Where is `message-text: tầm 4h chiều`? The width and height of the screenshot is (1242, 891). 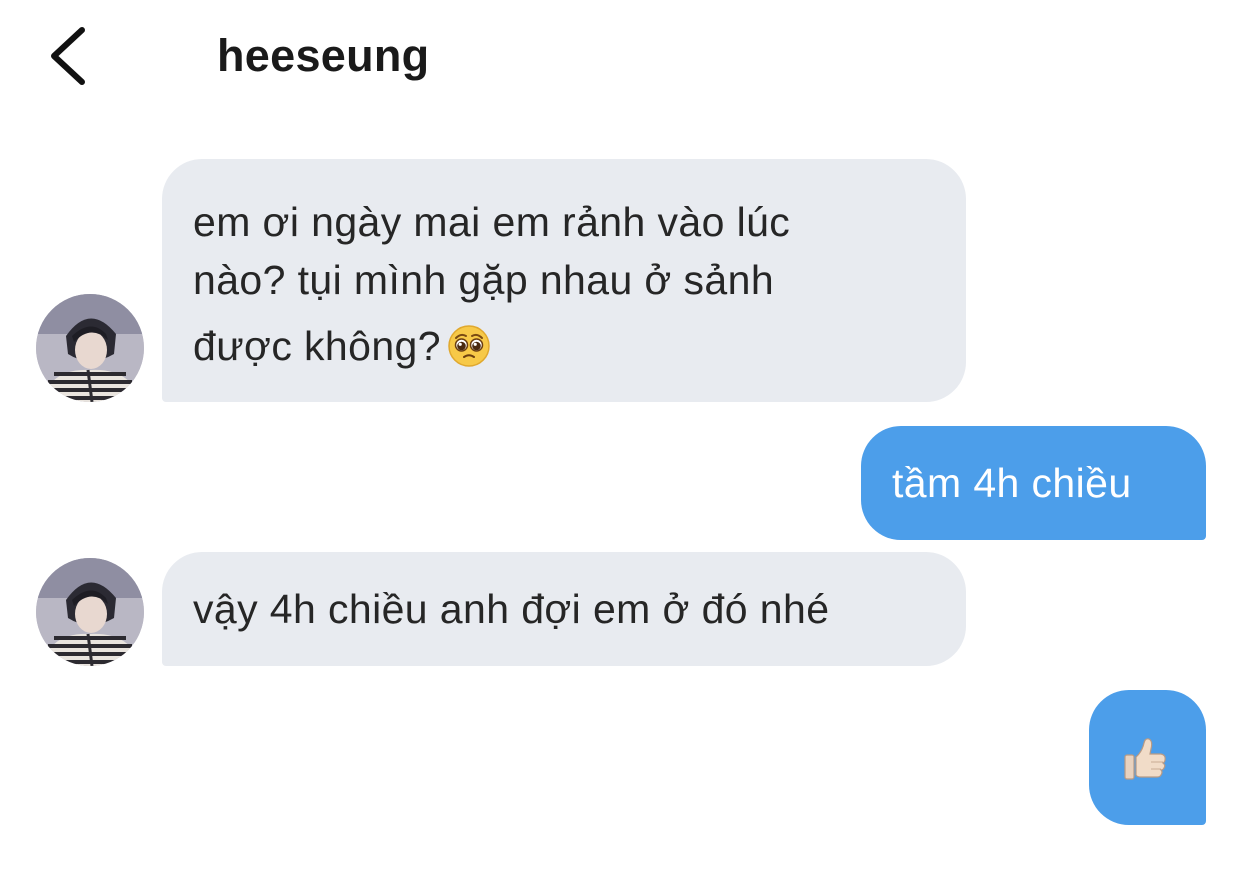
message-text: tầm 4h chiều is located at coordinates (1012, 483).